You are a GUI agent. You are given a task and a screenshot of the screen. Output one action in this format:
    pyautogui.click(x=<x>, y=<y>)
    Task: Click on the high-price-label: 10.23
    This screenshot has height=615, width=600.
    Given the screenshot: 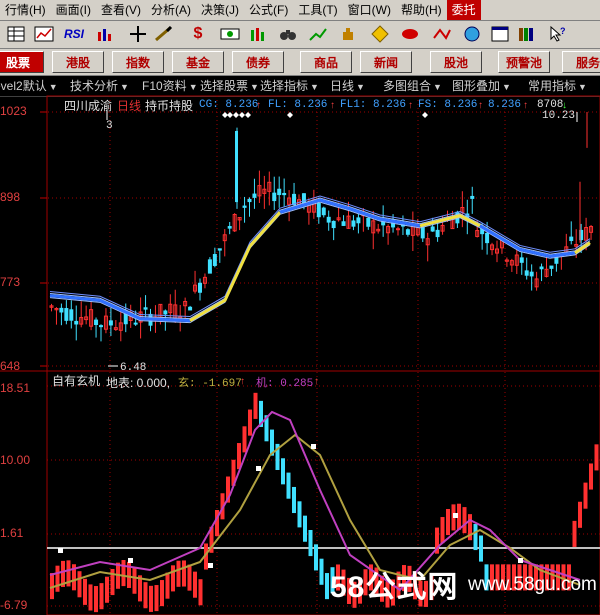 What is the action you would take?
    pyautogui.click(x=559, y=116)
    